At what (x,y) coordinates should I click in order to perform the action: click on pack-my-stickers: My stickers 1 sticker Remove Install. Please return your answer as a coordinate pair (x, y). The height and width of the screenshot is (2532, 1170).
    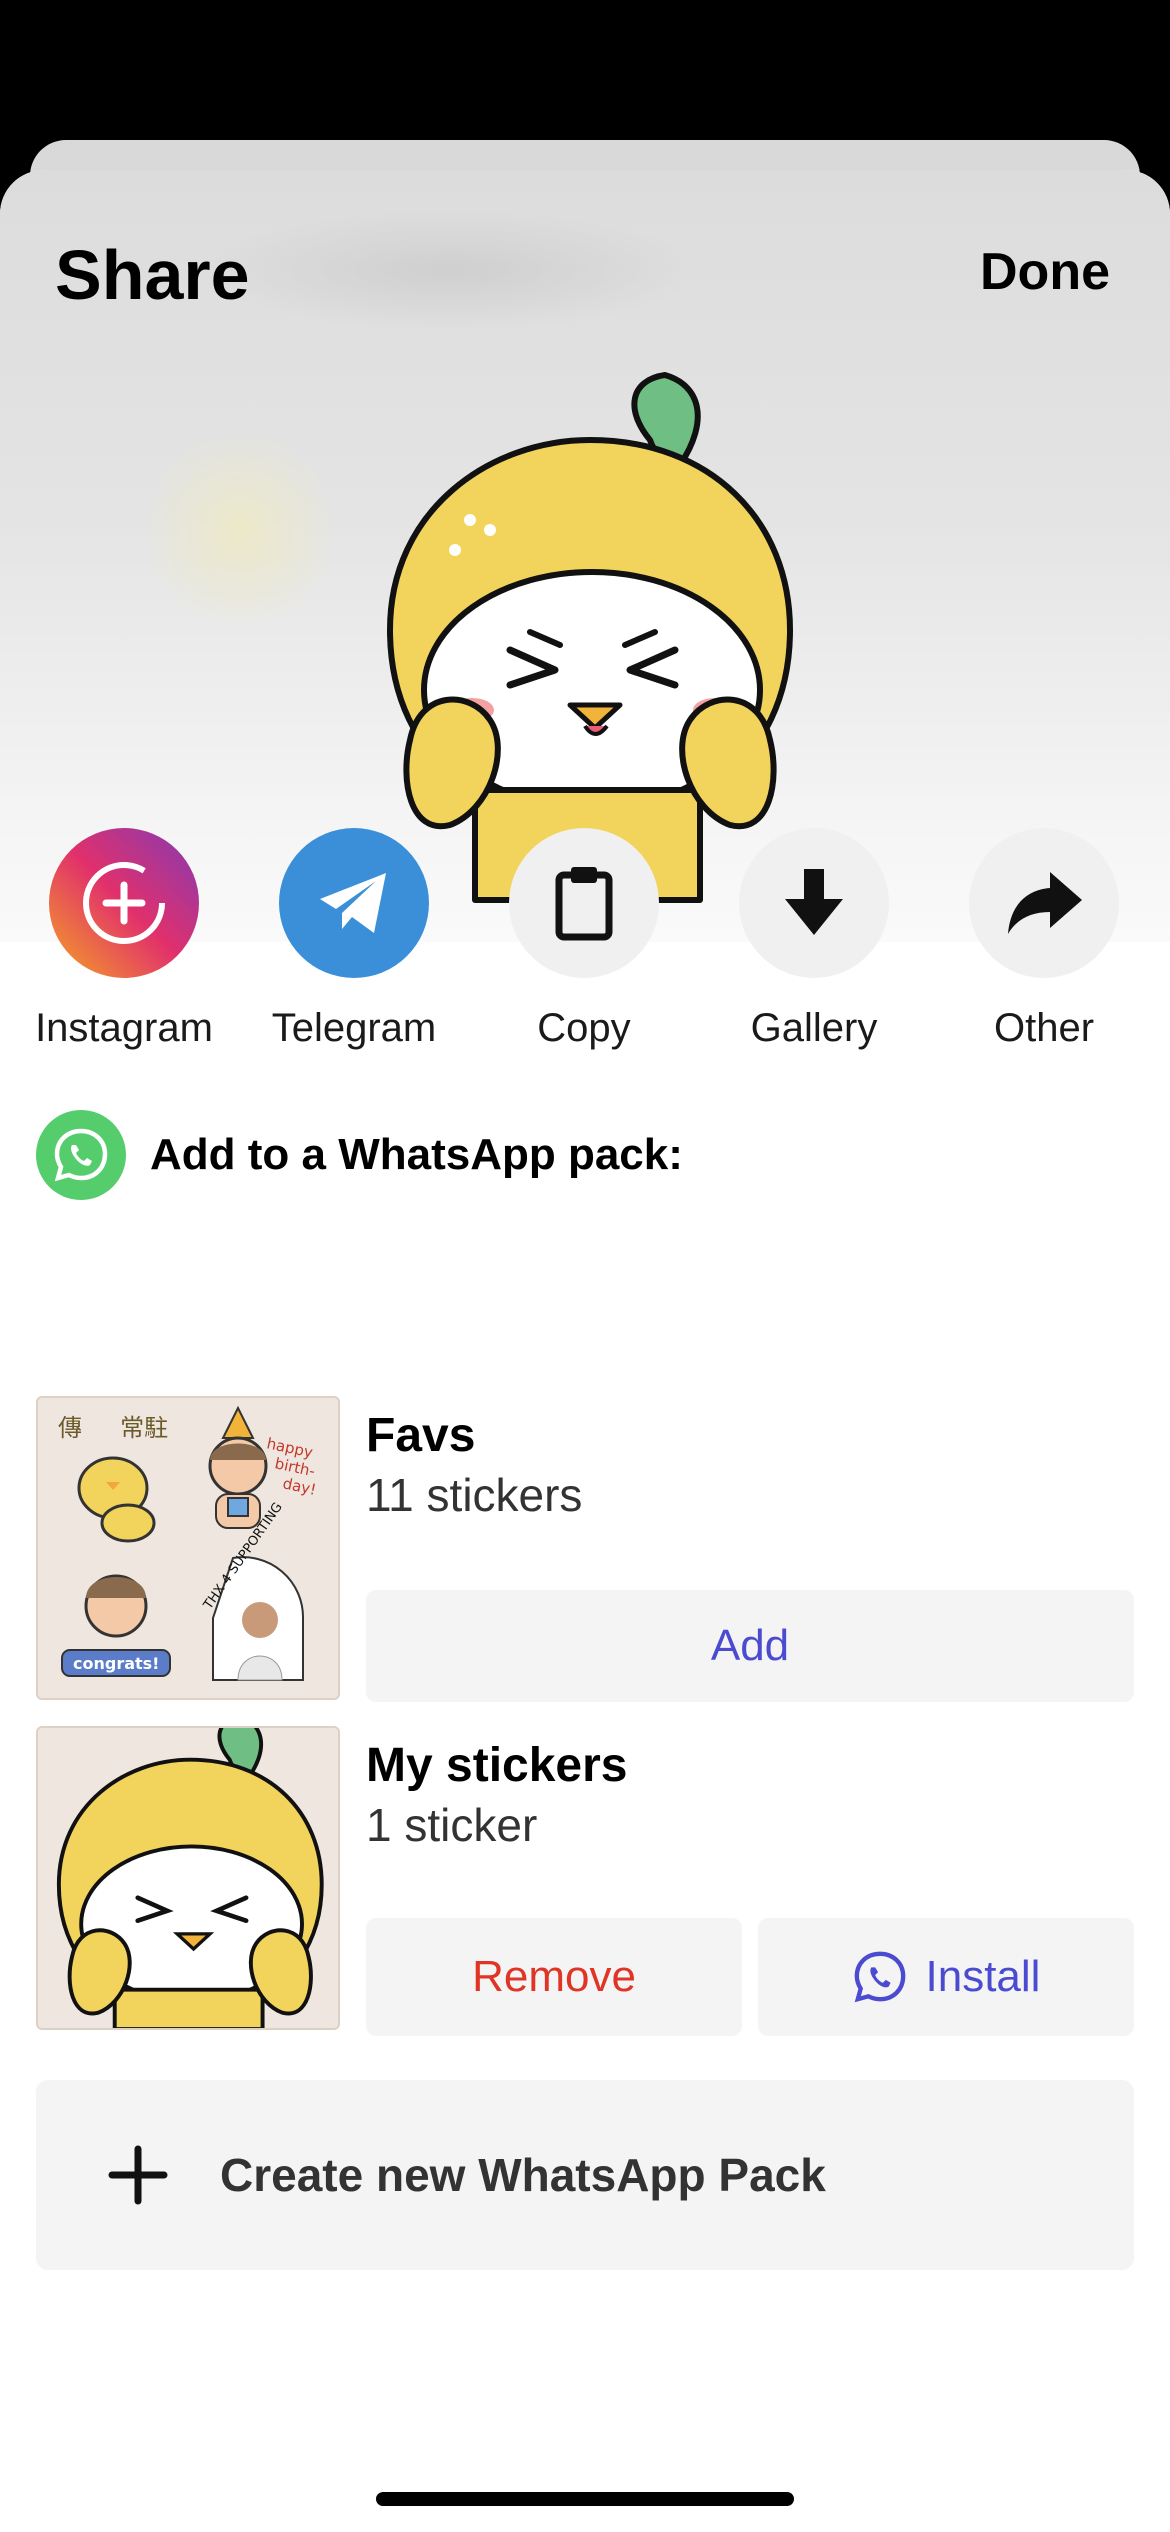
    Looking at the image, I should click on (585, 1881).